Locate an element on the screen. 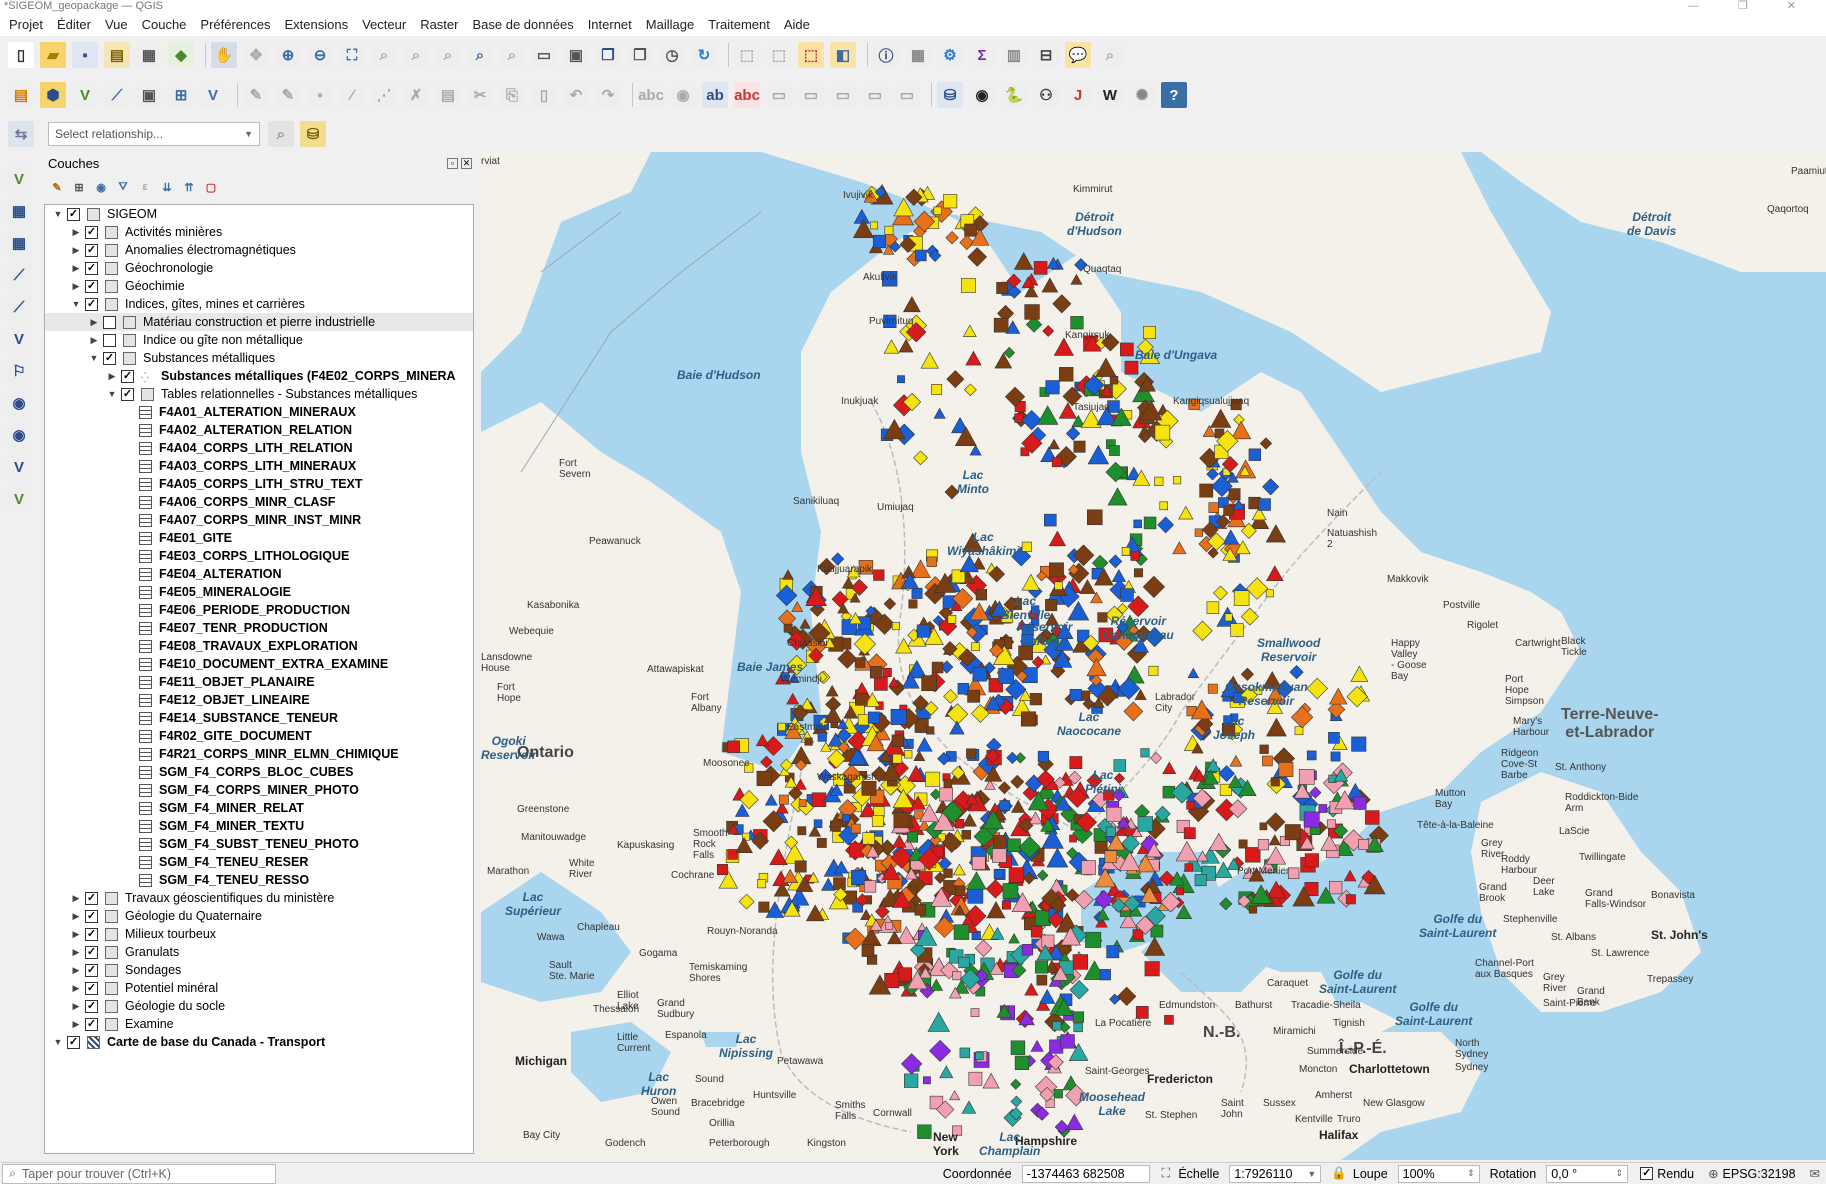 This screenshot has height=1184, width=1826. digitize-icon: ∕ is located at coordinates (352, 95).